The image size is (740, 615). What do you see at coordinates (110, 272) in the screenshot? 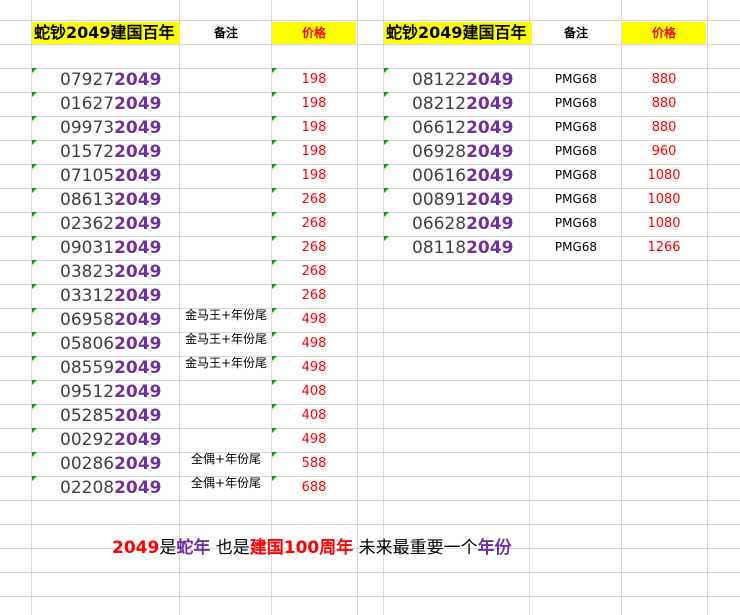
I see `serial-number-cell: 038232049` at bounding box center [110, 272].